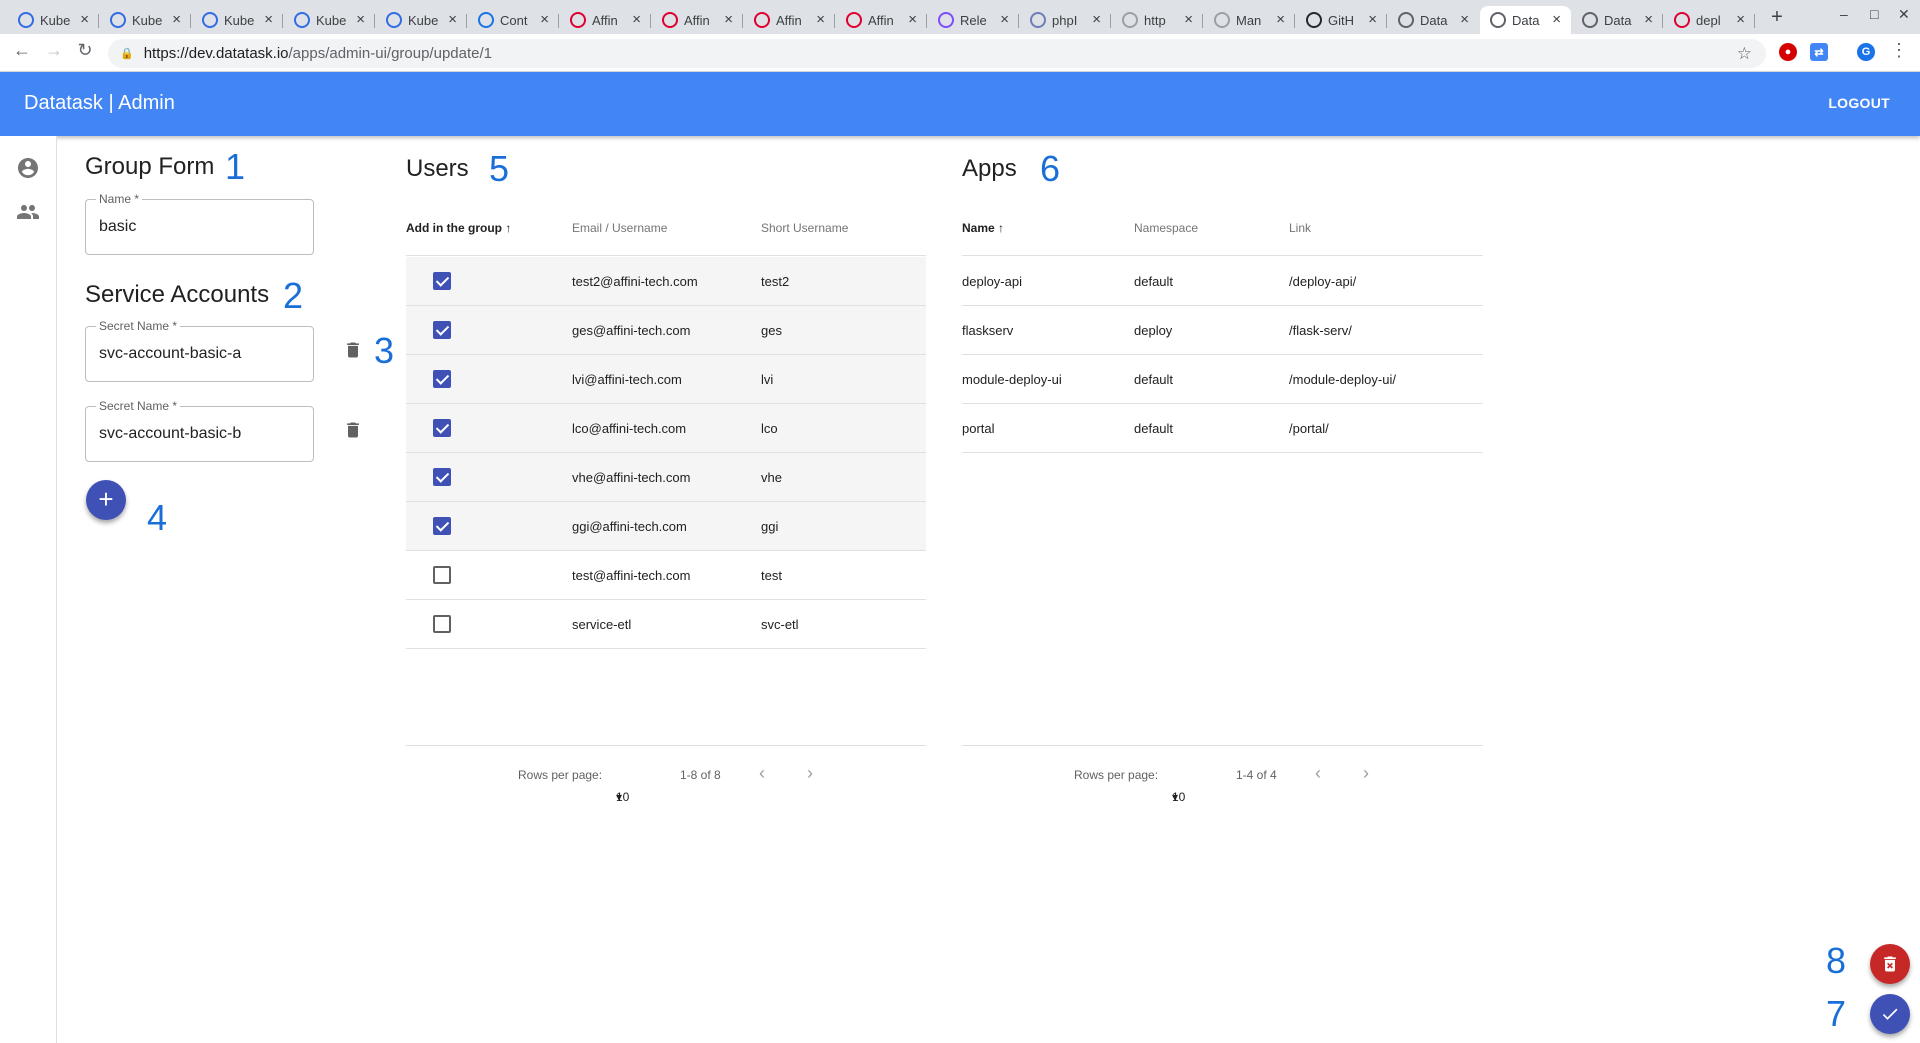 This screenshot has width=1920, height=1043. I want to click on bookmark-star-icon: ☆, so click(1744, 54).